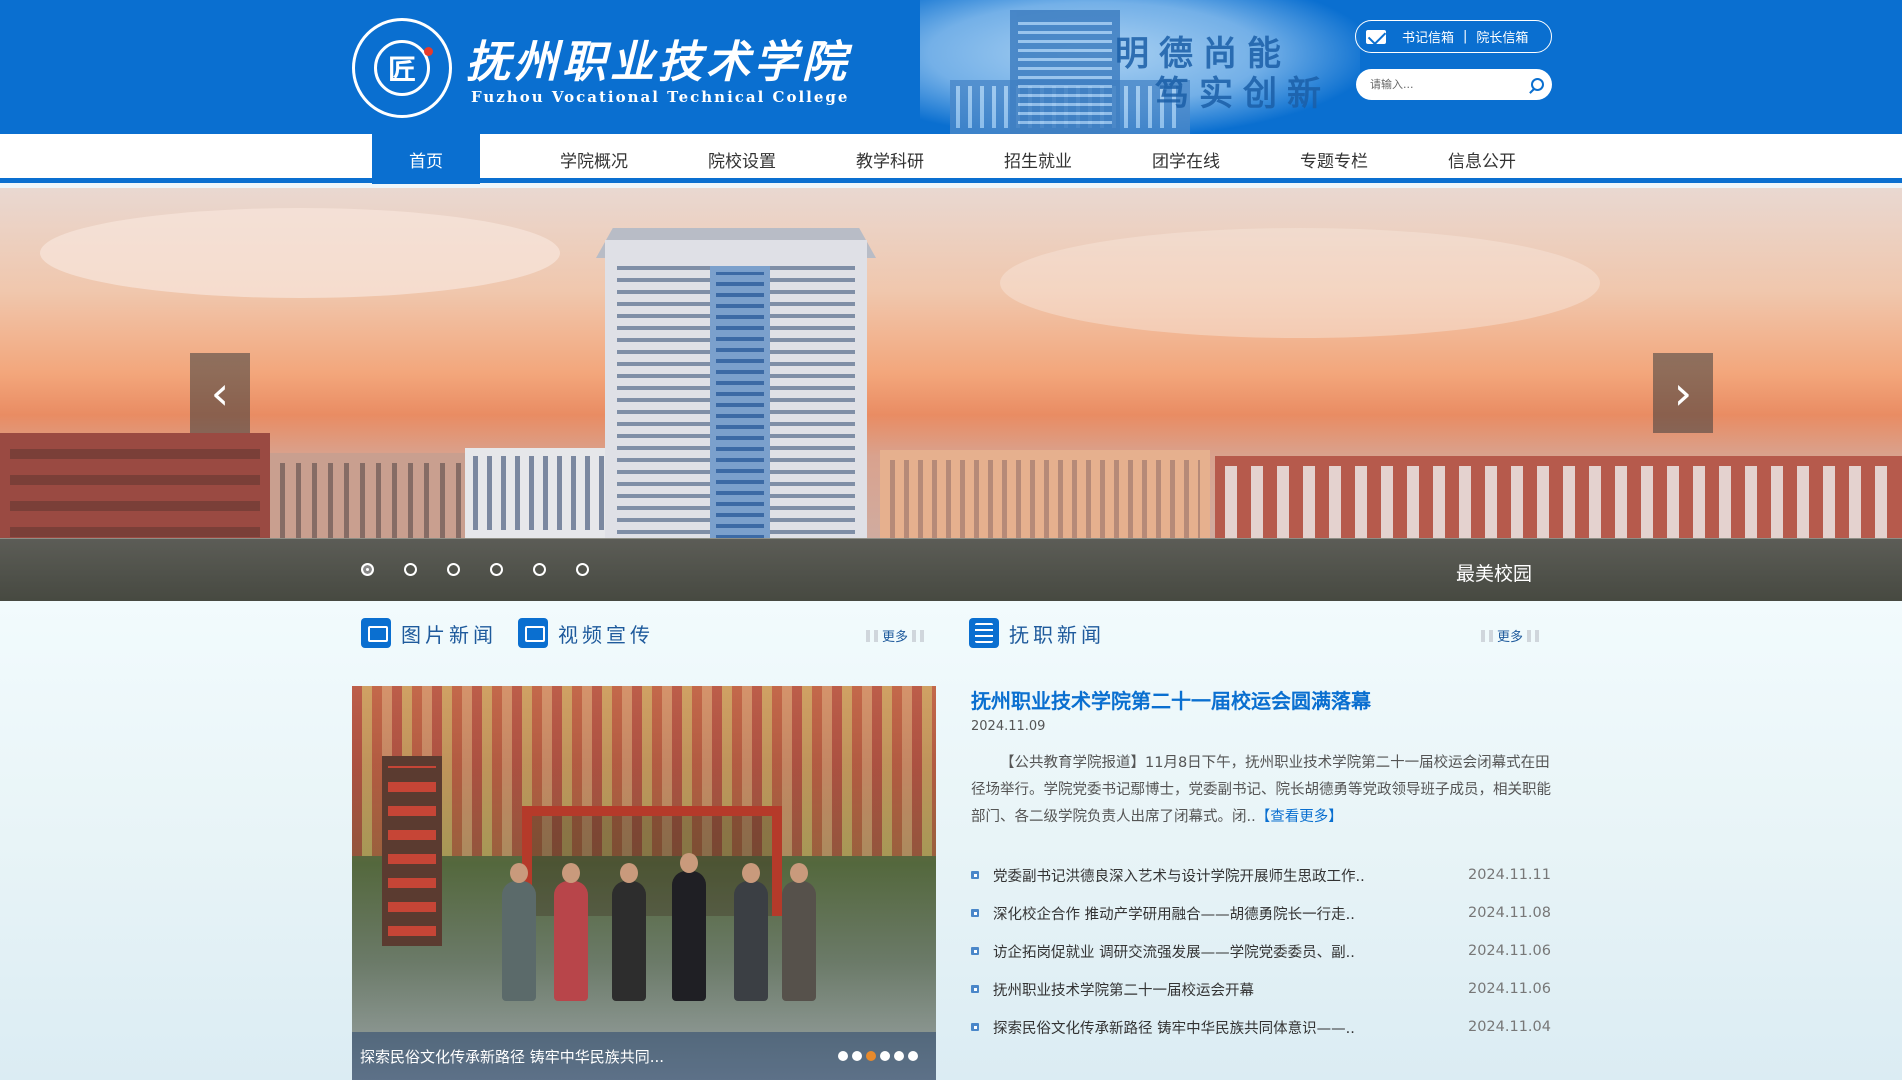 This screenshot has height=1080, width=1902. I want to click on tab-photo-news-label: 图片新闻, so click(449, 634).